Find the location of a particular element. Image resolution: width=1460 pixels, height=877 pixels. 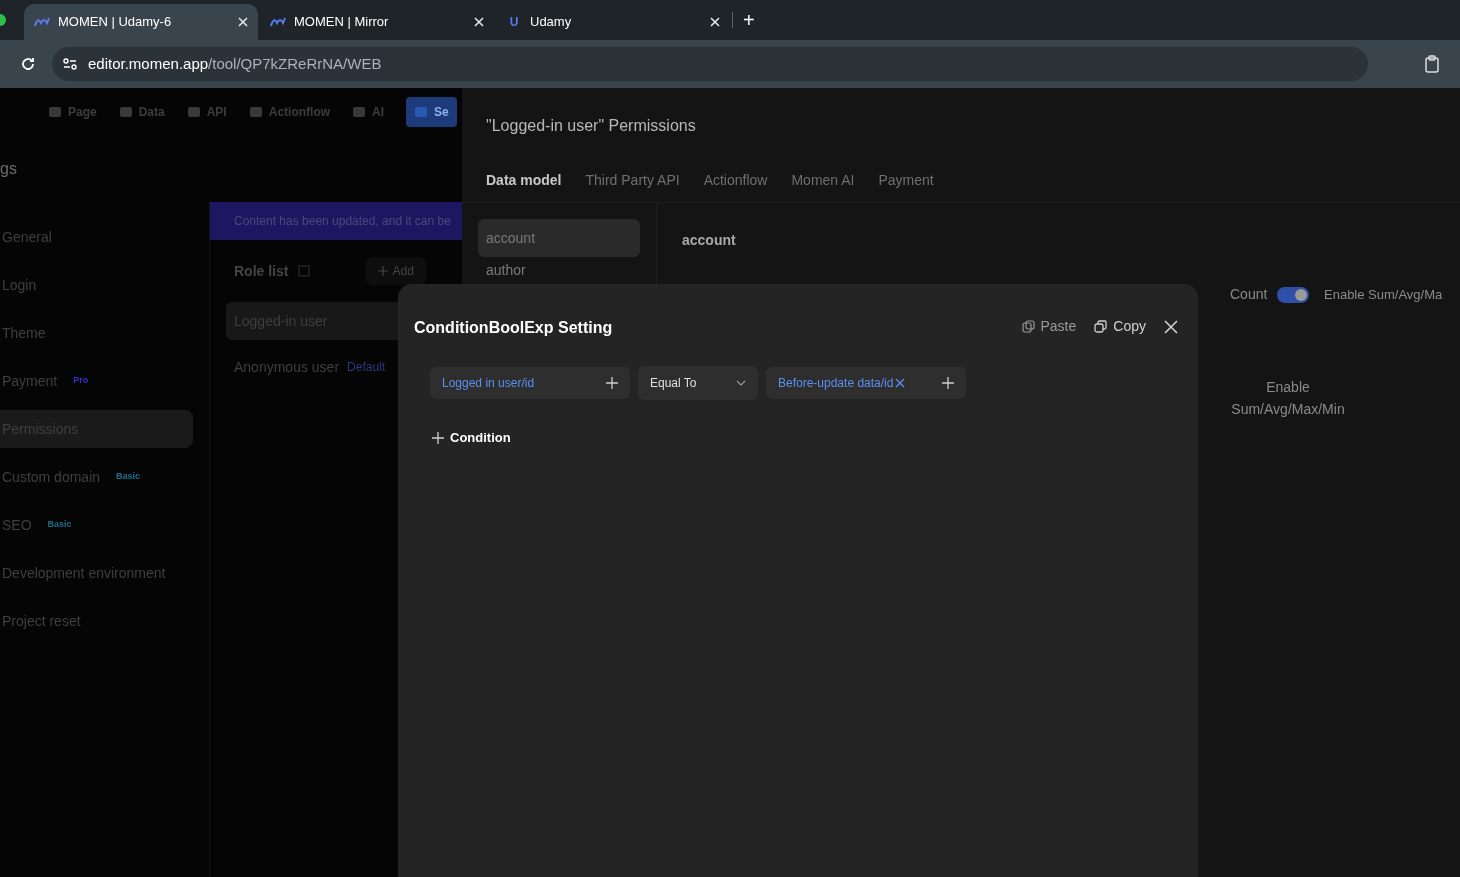

tab-title: MOMEN | Mirror is located at coordinates (342, 22).